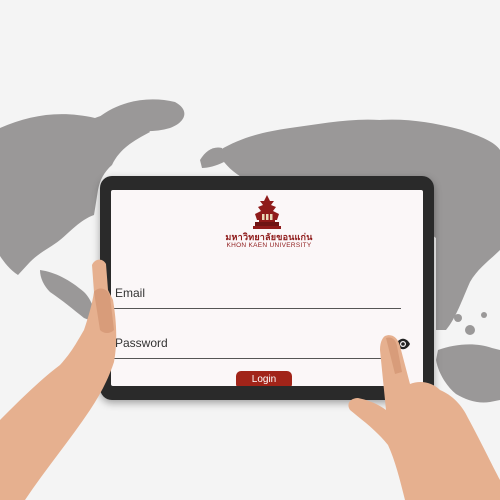  Describe the element at coordinates (141, 343) in the screenshot. I see `password-label: Password` at that location.